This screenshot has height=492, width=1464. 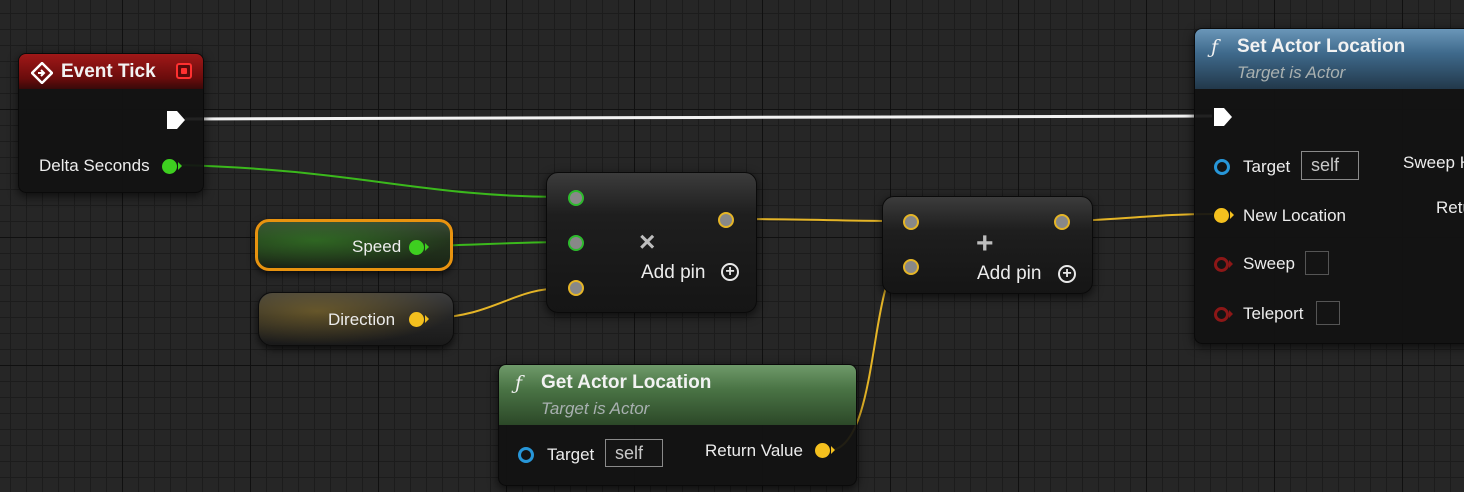 I want to click on wire-delta-to-multiply, so click(x=373, y=181).